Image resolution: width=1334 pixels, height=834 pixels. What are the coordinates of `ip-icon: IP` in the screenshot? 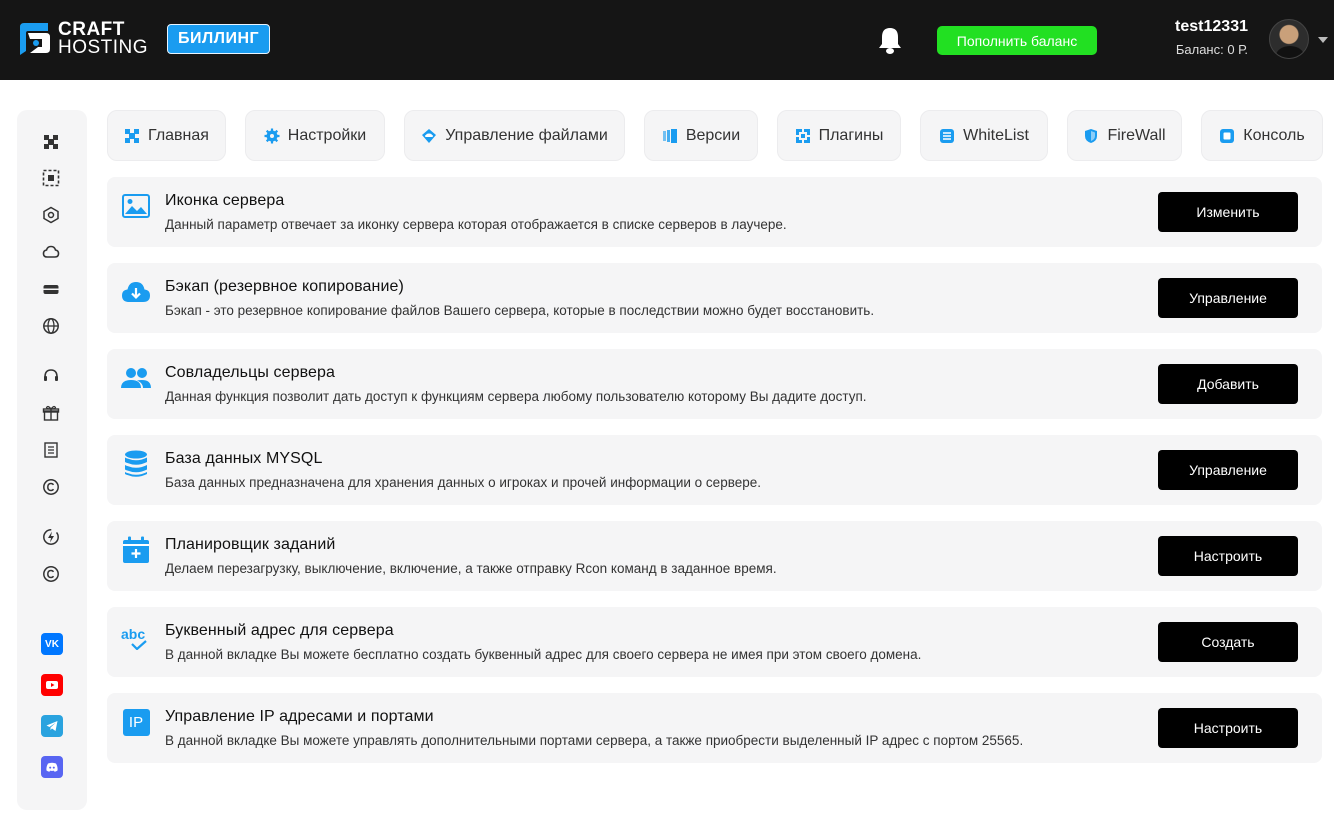 It's located at (136, 722).